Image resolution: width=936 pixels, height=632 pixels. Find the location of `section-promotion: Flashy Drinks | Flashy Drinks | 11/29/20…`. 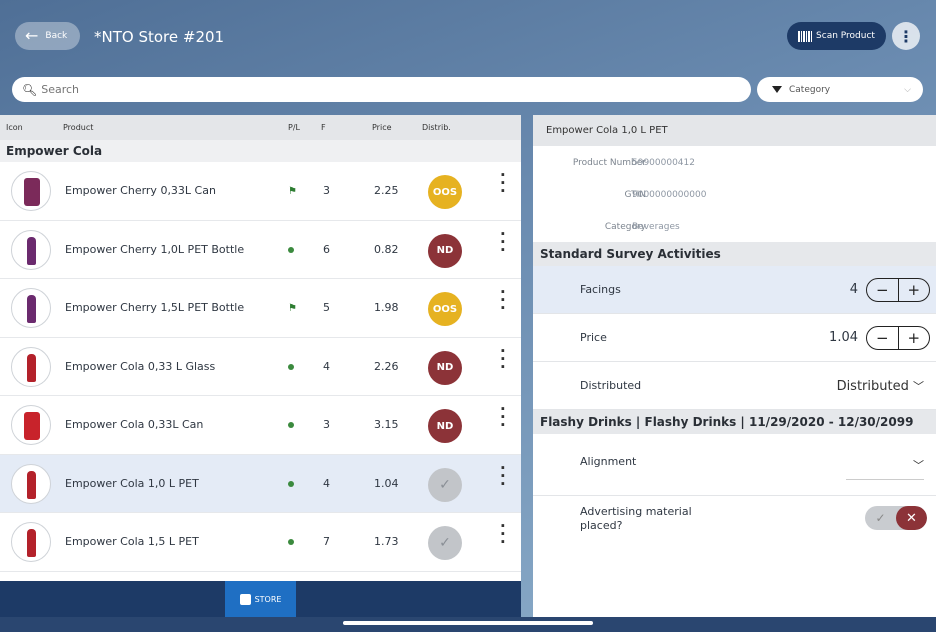

section-promotion: Flashy Drinks | Flashy Drinks | 11/29/20… is located at coordinates (734, 422).